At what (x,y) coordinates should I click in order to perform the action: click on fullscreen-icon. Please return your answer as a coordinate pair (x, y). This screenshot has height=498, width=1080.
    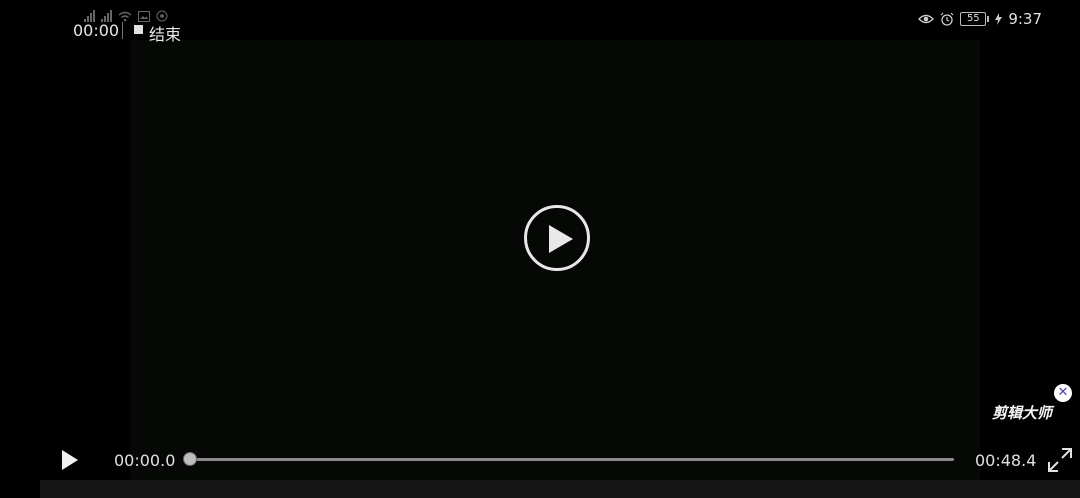
    Looking at the image, I should click on (1060, 460).